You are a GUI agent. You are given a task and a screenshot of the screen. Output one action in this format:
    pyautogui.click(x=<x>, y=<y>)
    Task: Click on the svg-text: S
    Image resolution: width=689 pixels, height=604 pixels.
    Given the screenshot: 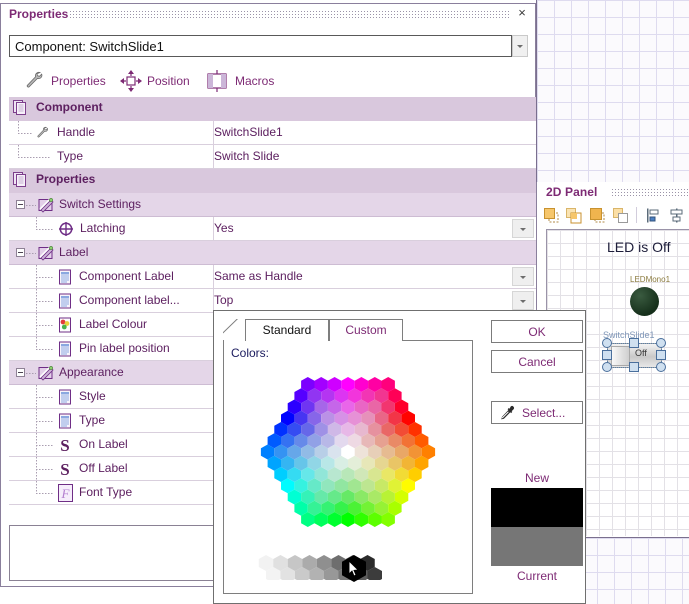 What is the action you would take?
    pyautogui.click(x=64, y=445)
    